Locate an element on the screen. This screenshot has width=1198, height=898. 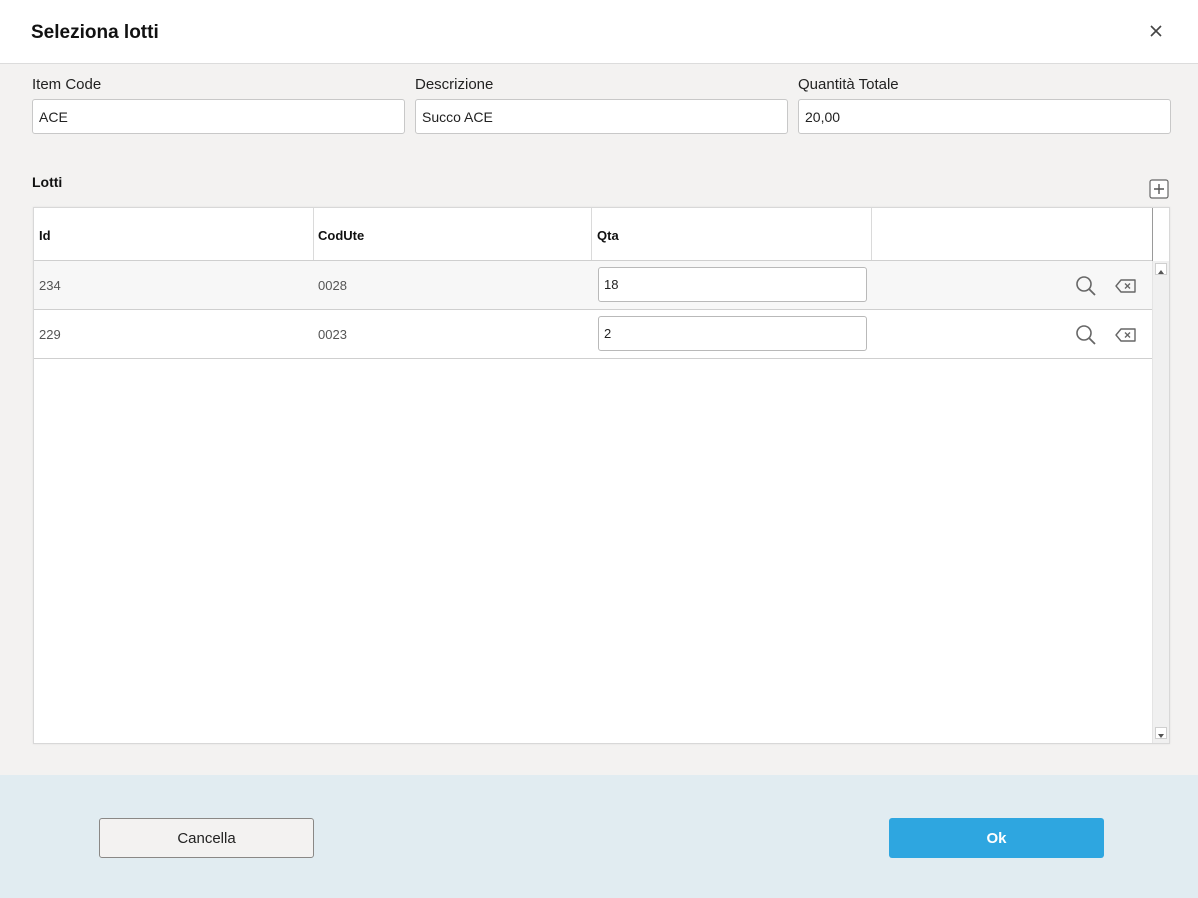
dialog-title: Seleziona lotti is located at coordinates (95, 32).